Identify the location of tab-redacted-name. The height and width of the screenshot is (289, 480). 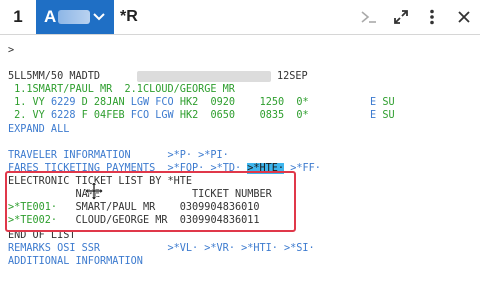
(74, 17).